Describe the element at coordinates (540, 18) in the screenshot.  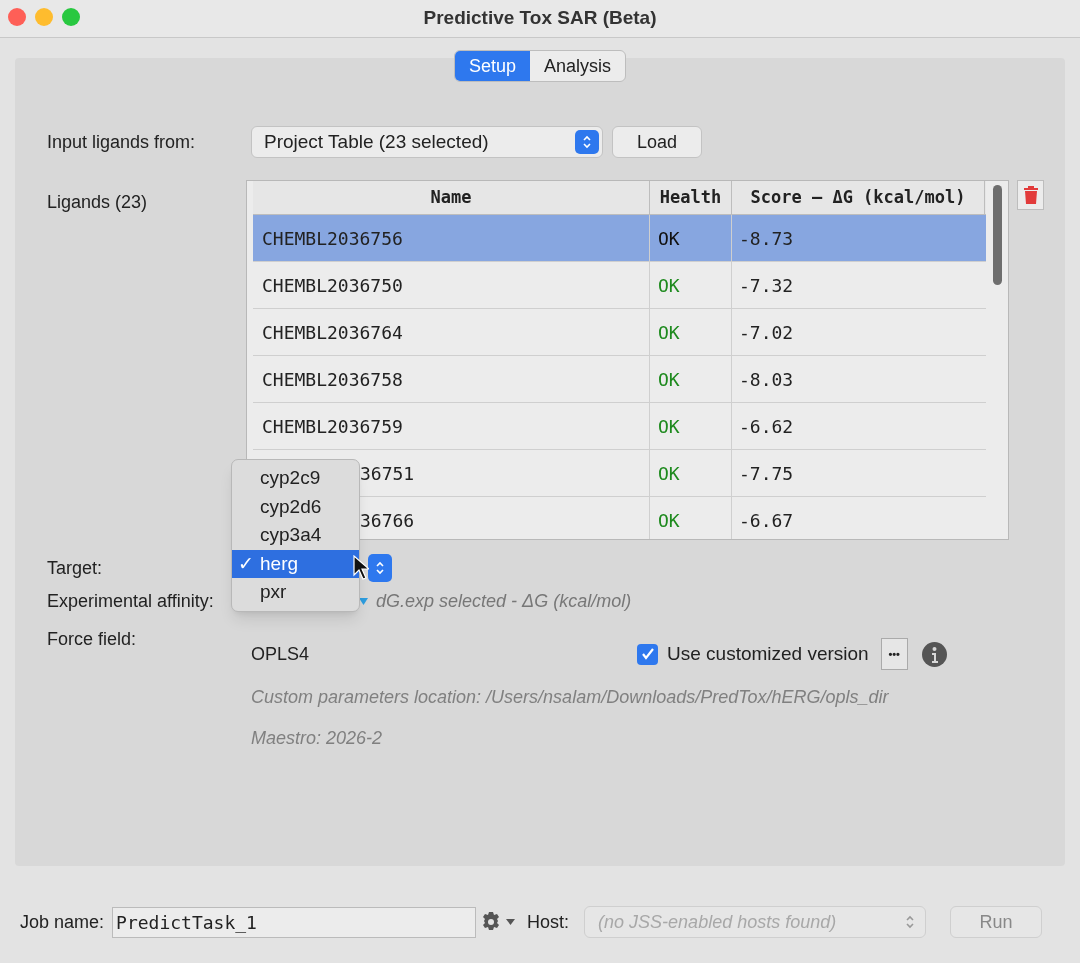
I see `window-title: Predictive Tox SAR (Beta)` at that location.